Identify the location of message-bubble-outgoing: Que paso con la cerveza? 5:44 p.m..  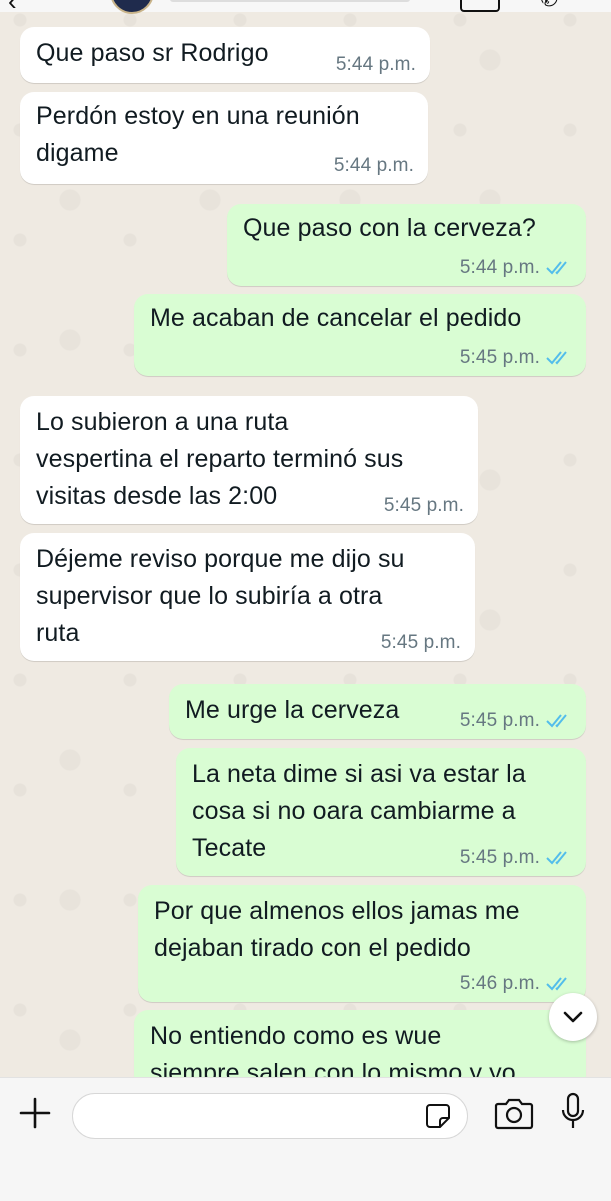
(406, 245).